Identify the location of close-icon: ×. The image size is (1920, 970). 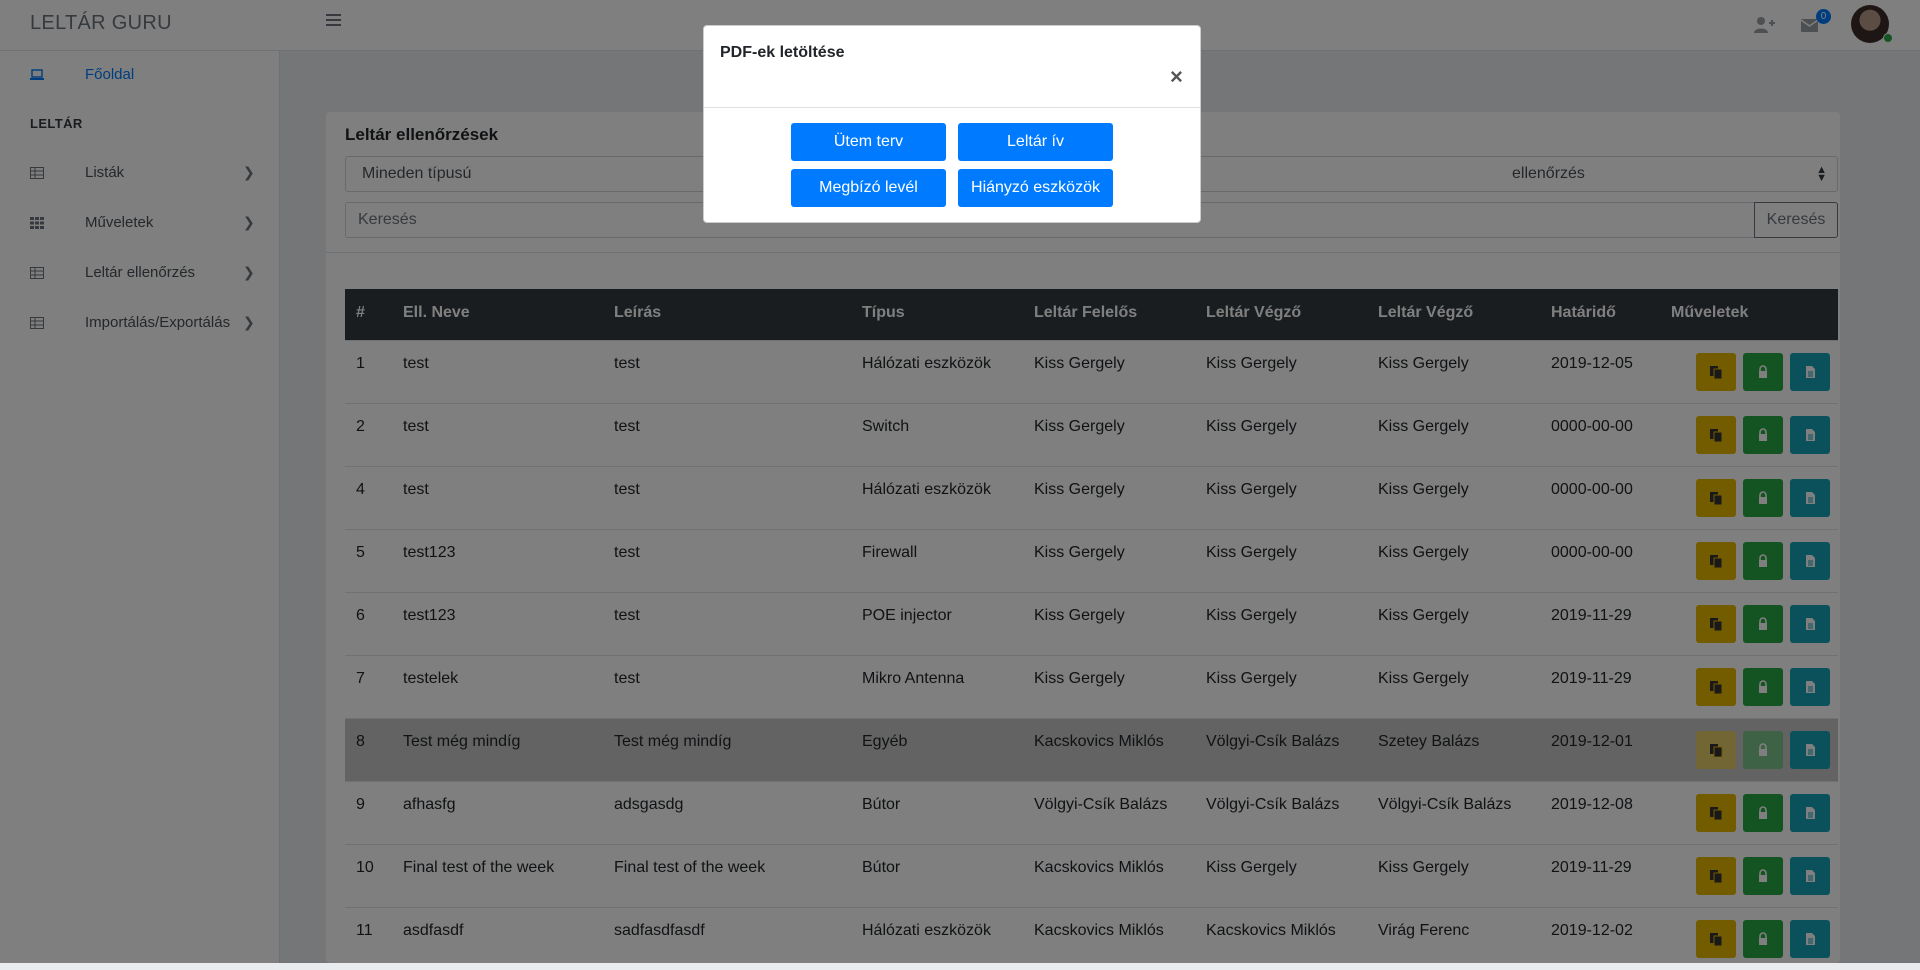
(1176, 77).